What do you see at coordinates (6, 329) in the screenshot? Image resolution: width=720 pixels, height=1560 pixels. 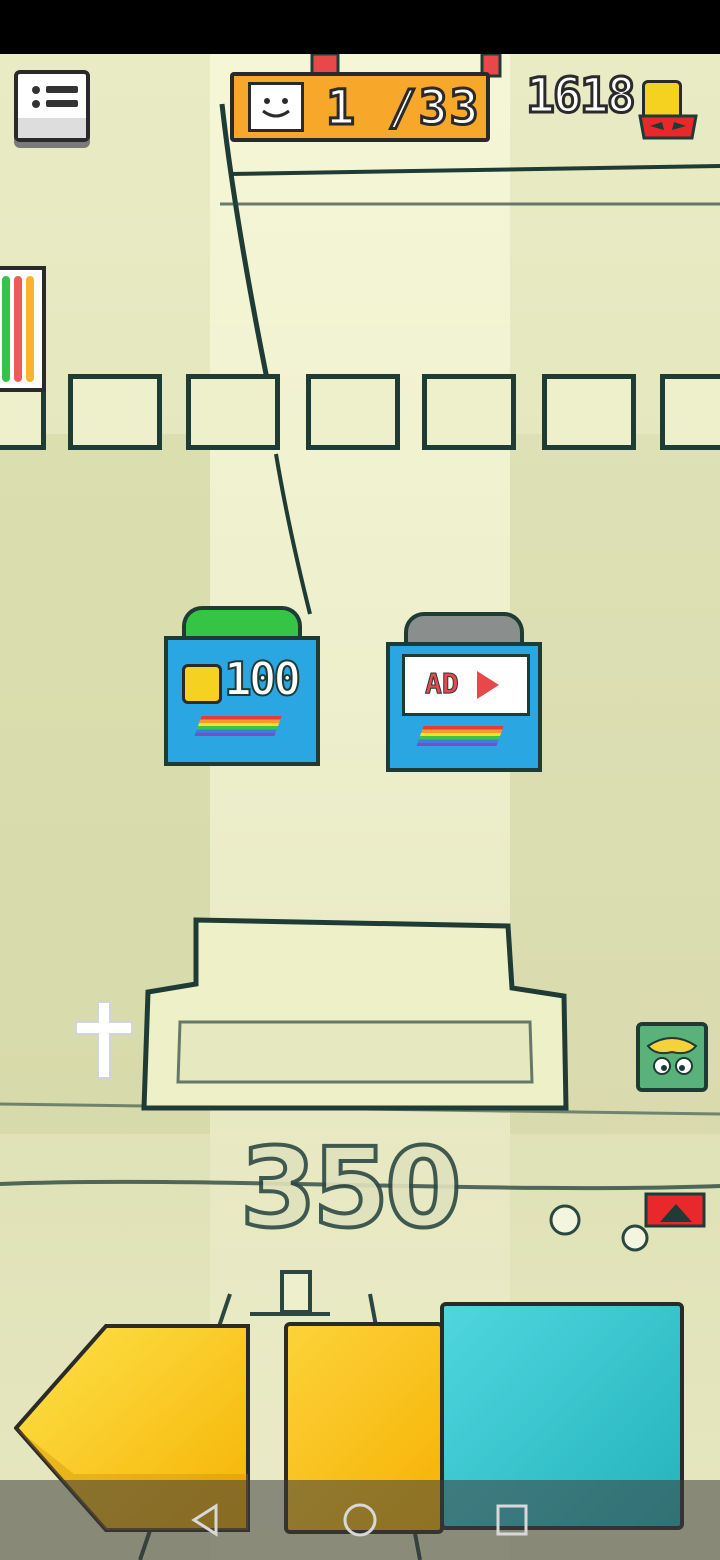 I see `meter-bar-green` at bounding box center [6, 329].